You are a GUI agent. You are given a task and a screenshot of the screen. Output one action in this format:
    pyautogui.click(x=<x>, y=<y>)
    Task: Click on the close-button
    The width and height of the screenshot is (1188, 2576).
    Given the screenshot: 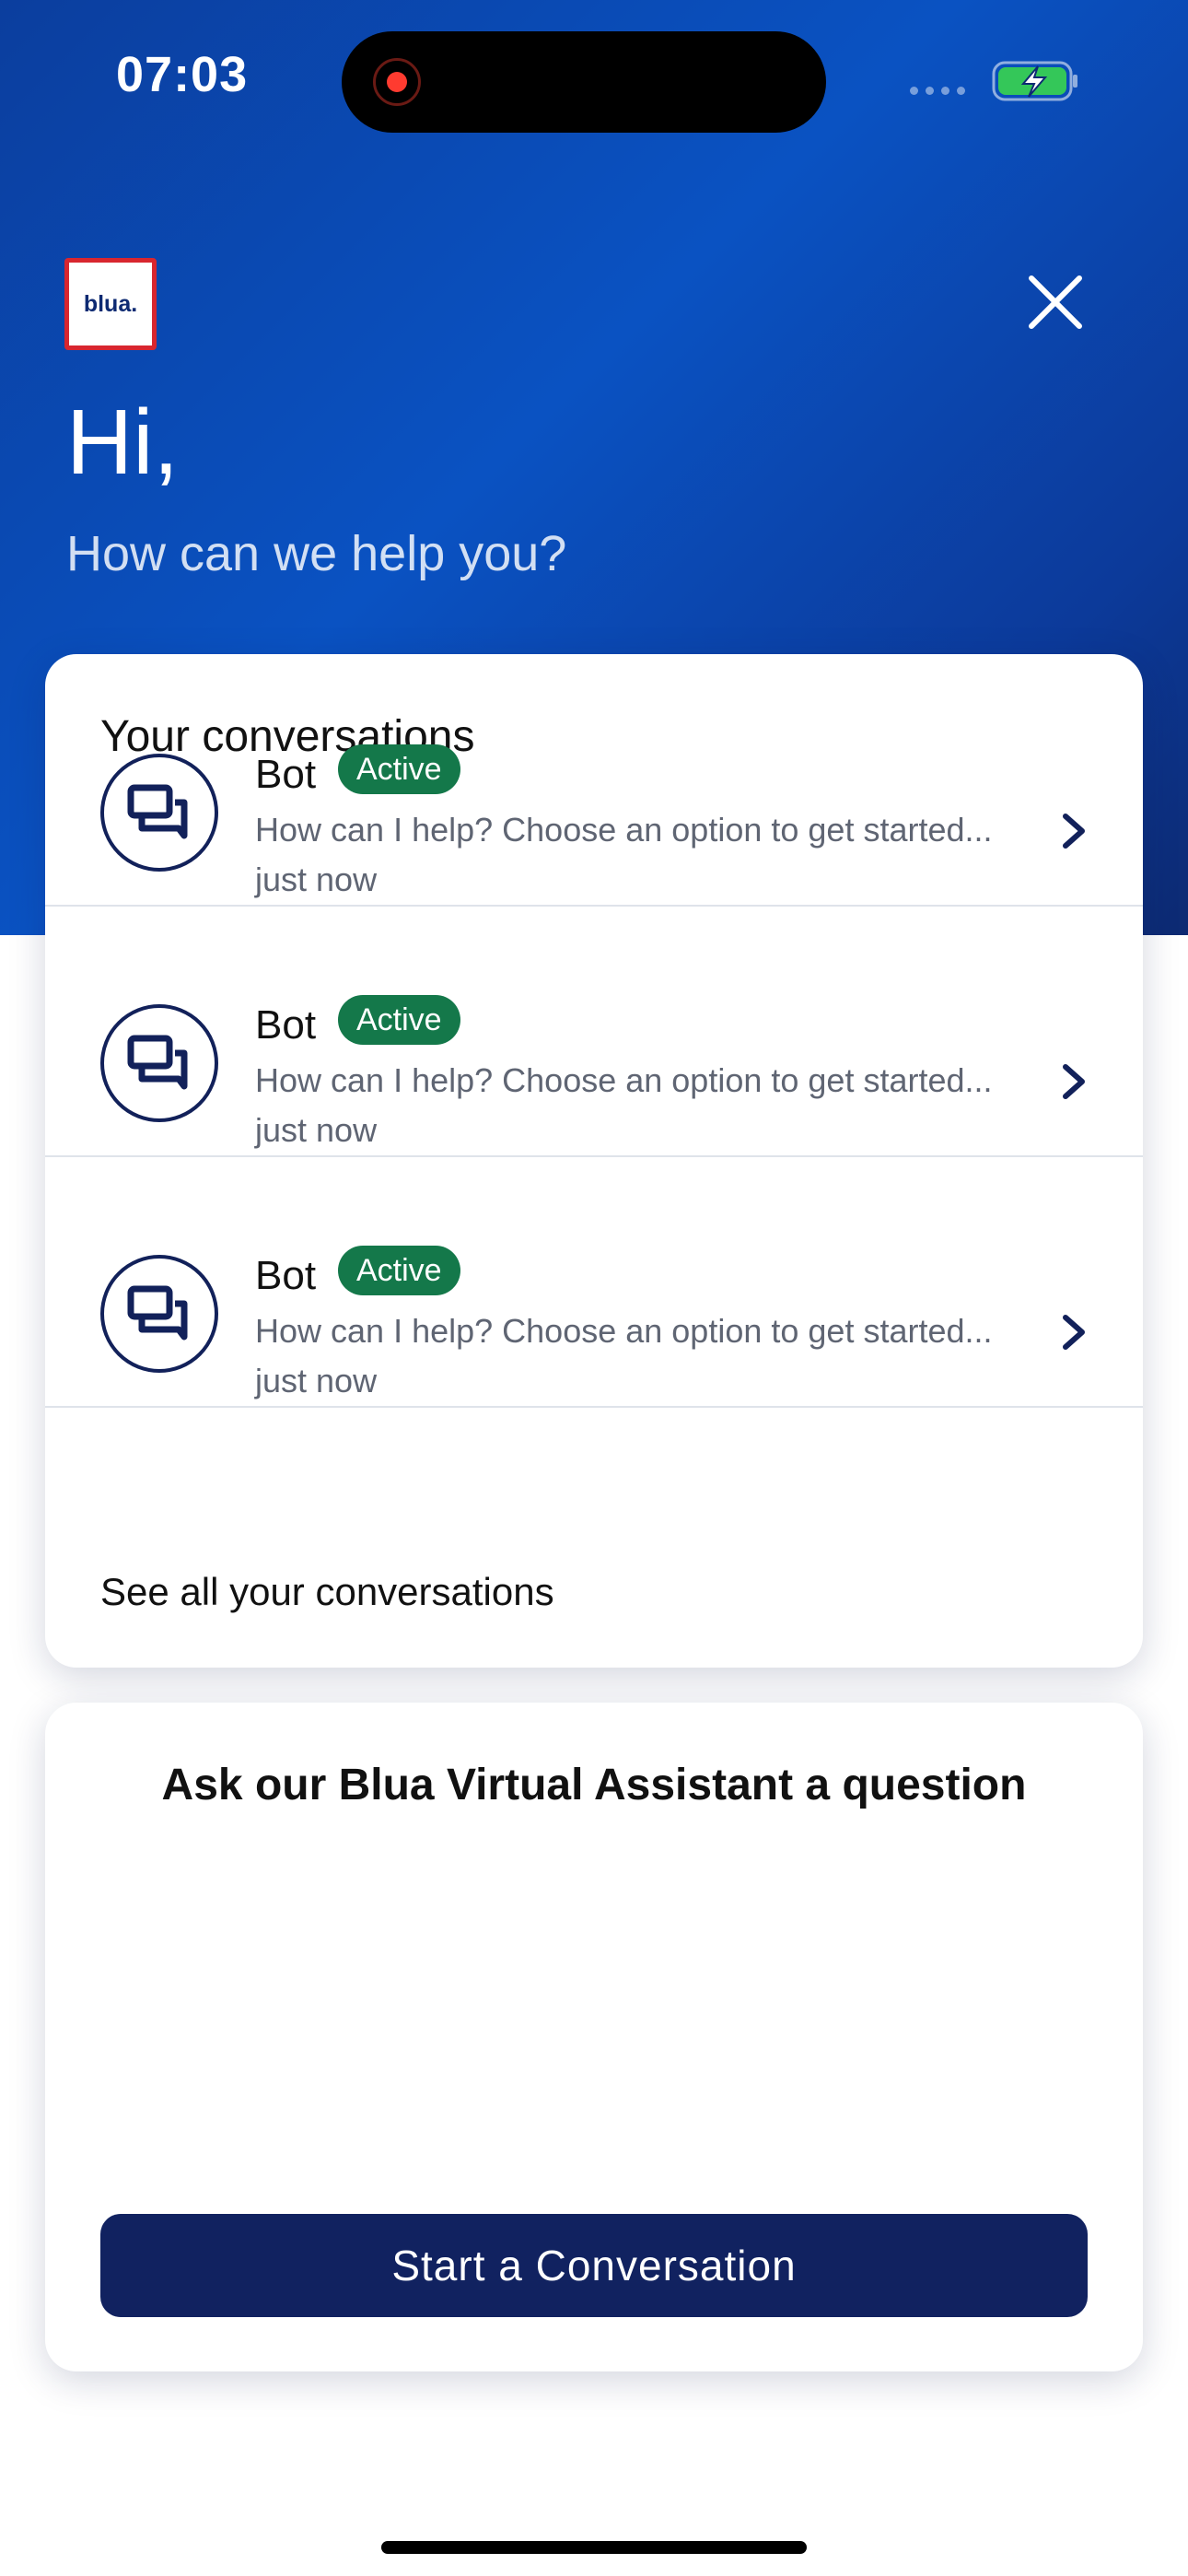 What is the action you would take?
    pyautogui.click(x=1055, y=302)
    